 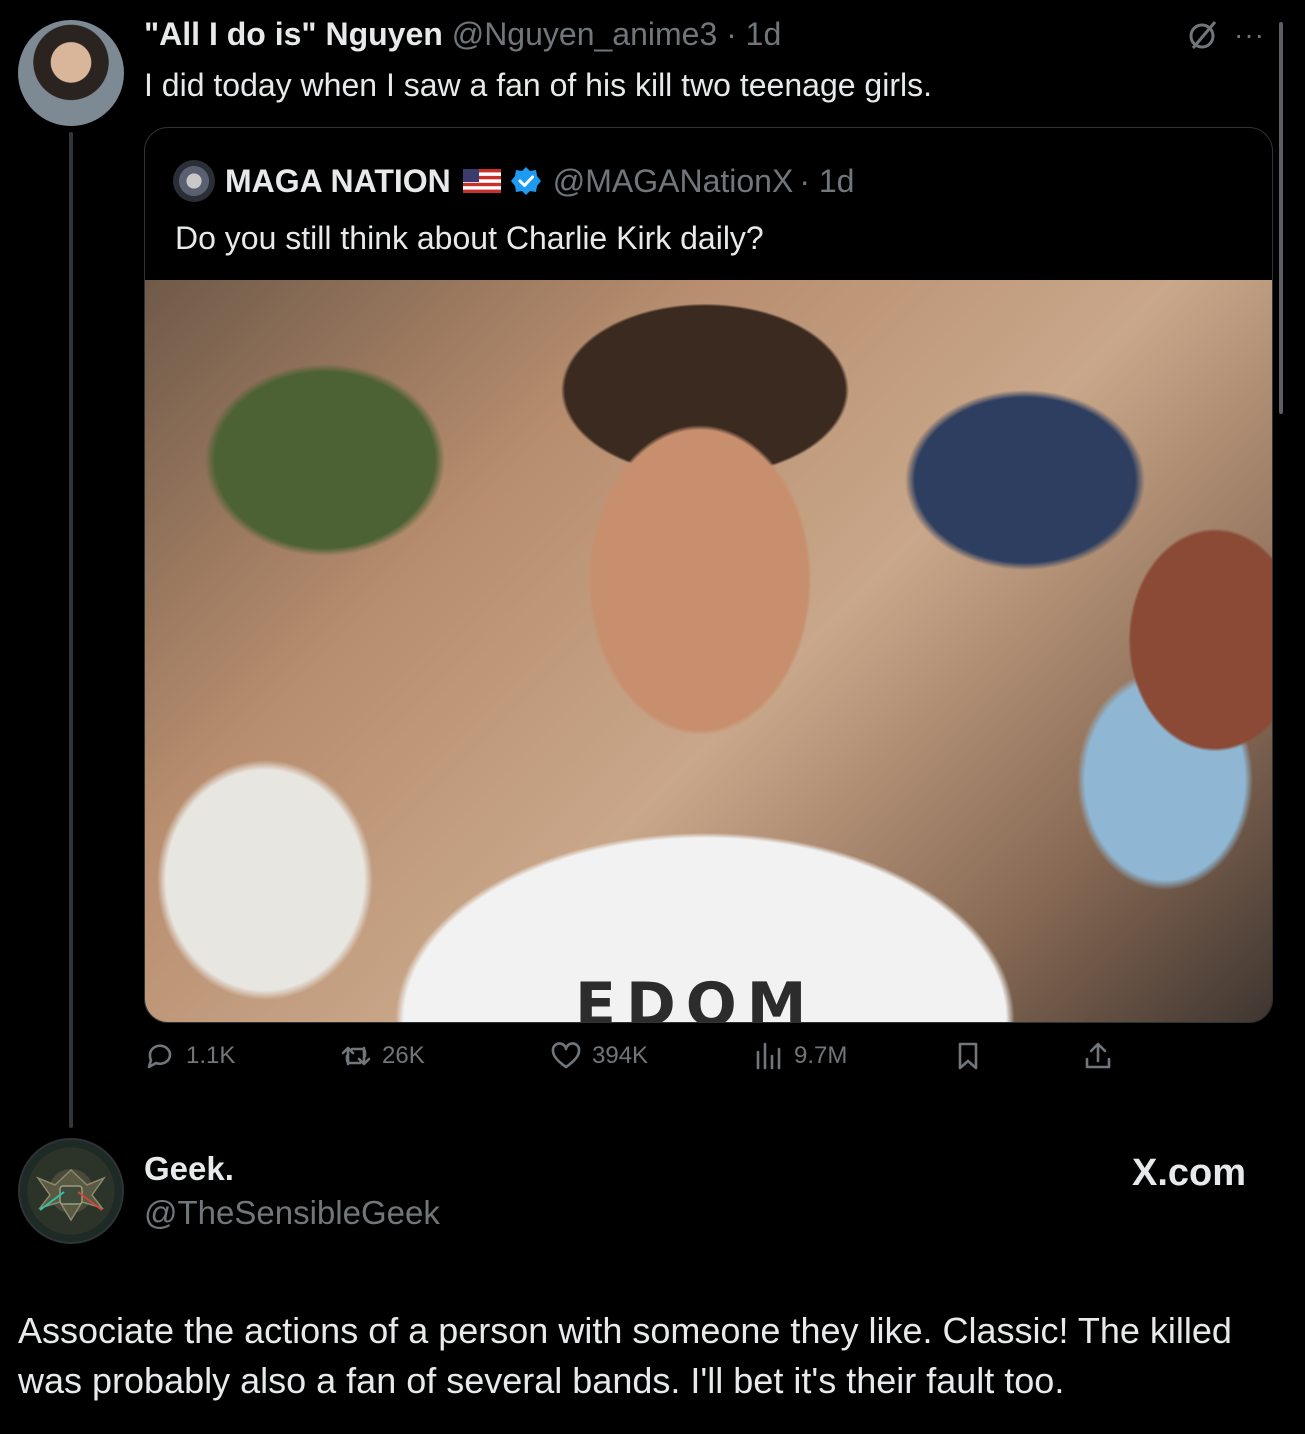 What do you see at coordinates (71, 73) in the screenshot?
I see `avatar` at bounding box center [71, 73].